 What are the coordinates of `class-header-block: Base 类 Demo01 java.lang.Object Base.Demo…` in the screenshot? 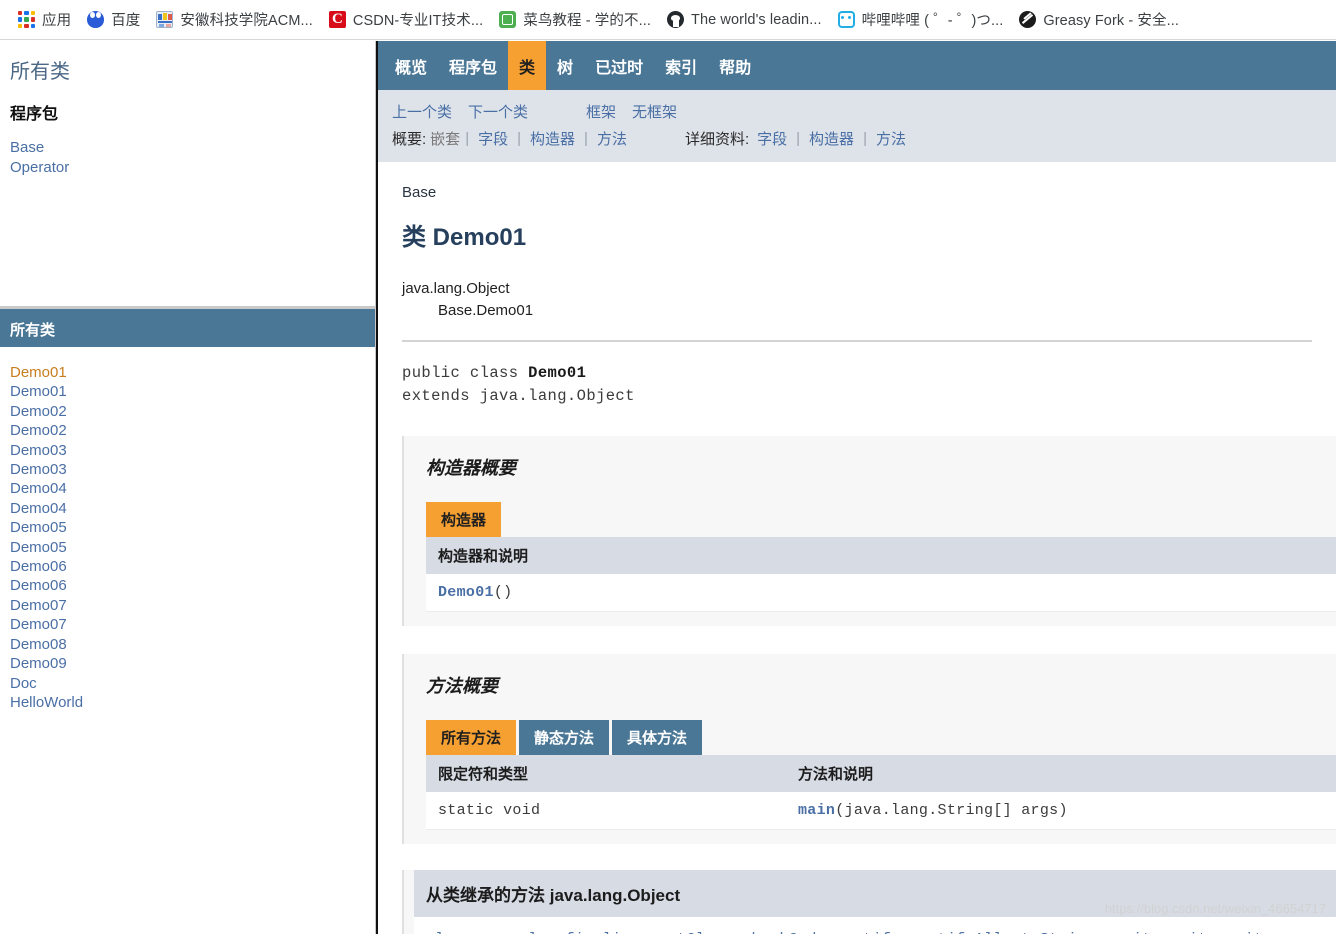 It's located at (857, 242).